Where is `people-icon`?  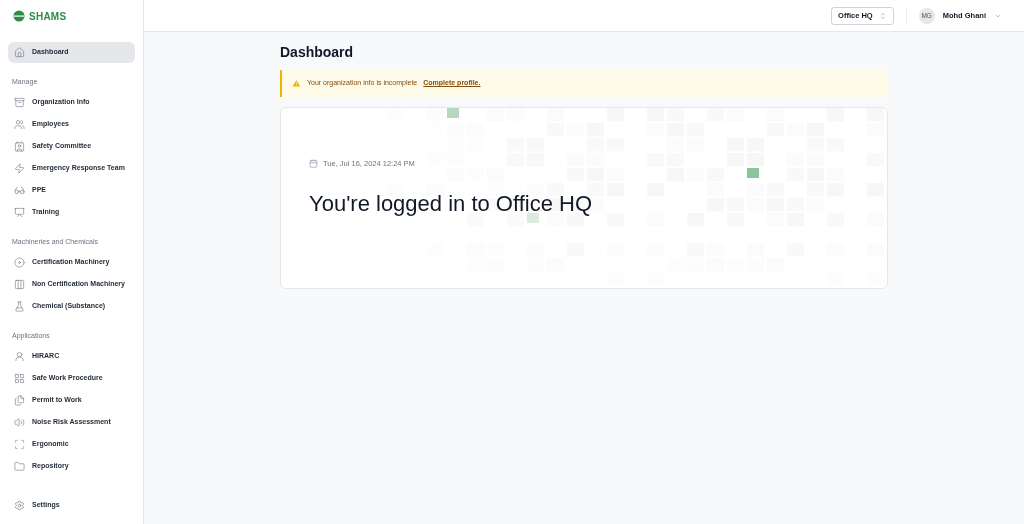
people-icon is located at coordinates (19, 124).